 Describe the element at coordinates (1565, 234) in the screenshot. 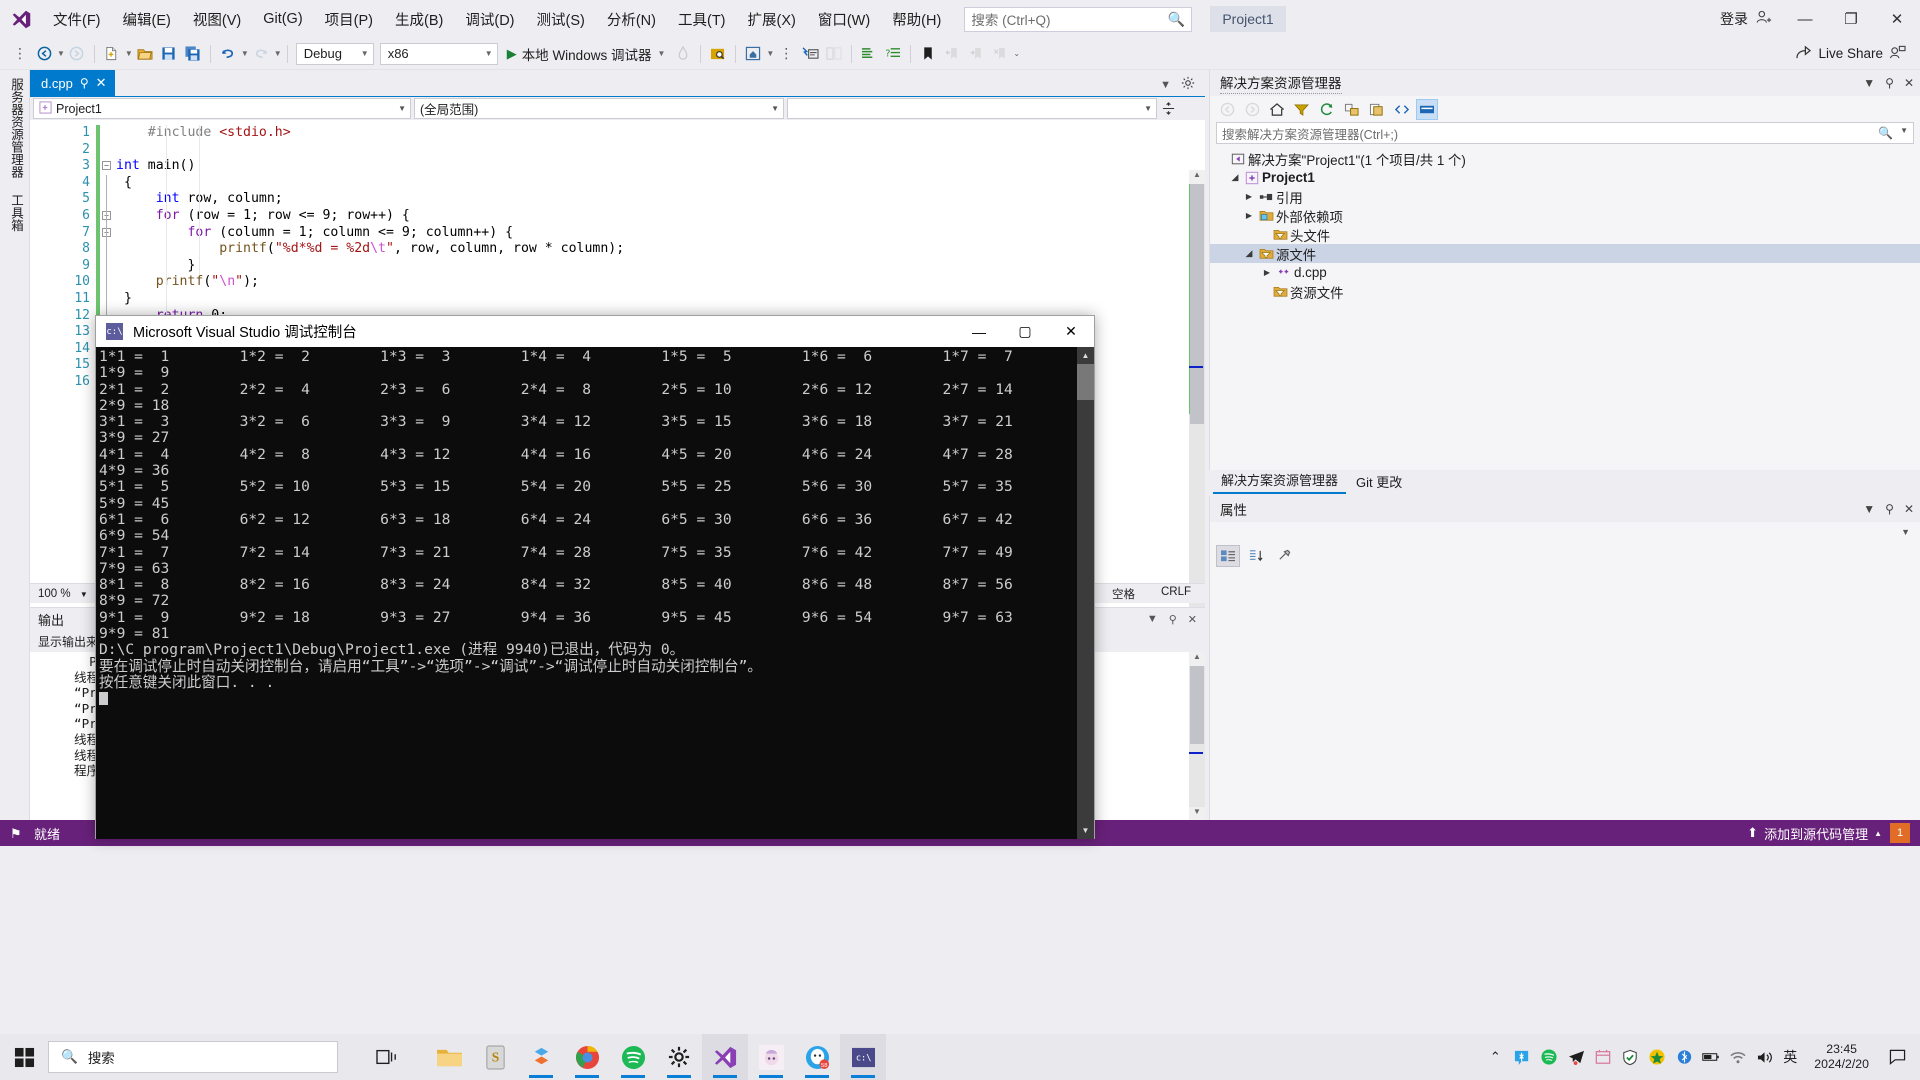

I see `tree-row-header-files: 头文件` at that location.